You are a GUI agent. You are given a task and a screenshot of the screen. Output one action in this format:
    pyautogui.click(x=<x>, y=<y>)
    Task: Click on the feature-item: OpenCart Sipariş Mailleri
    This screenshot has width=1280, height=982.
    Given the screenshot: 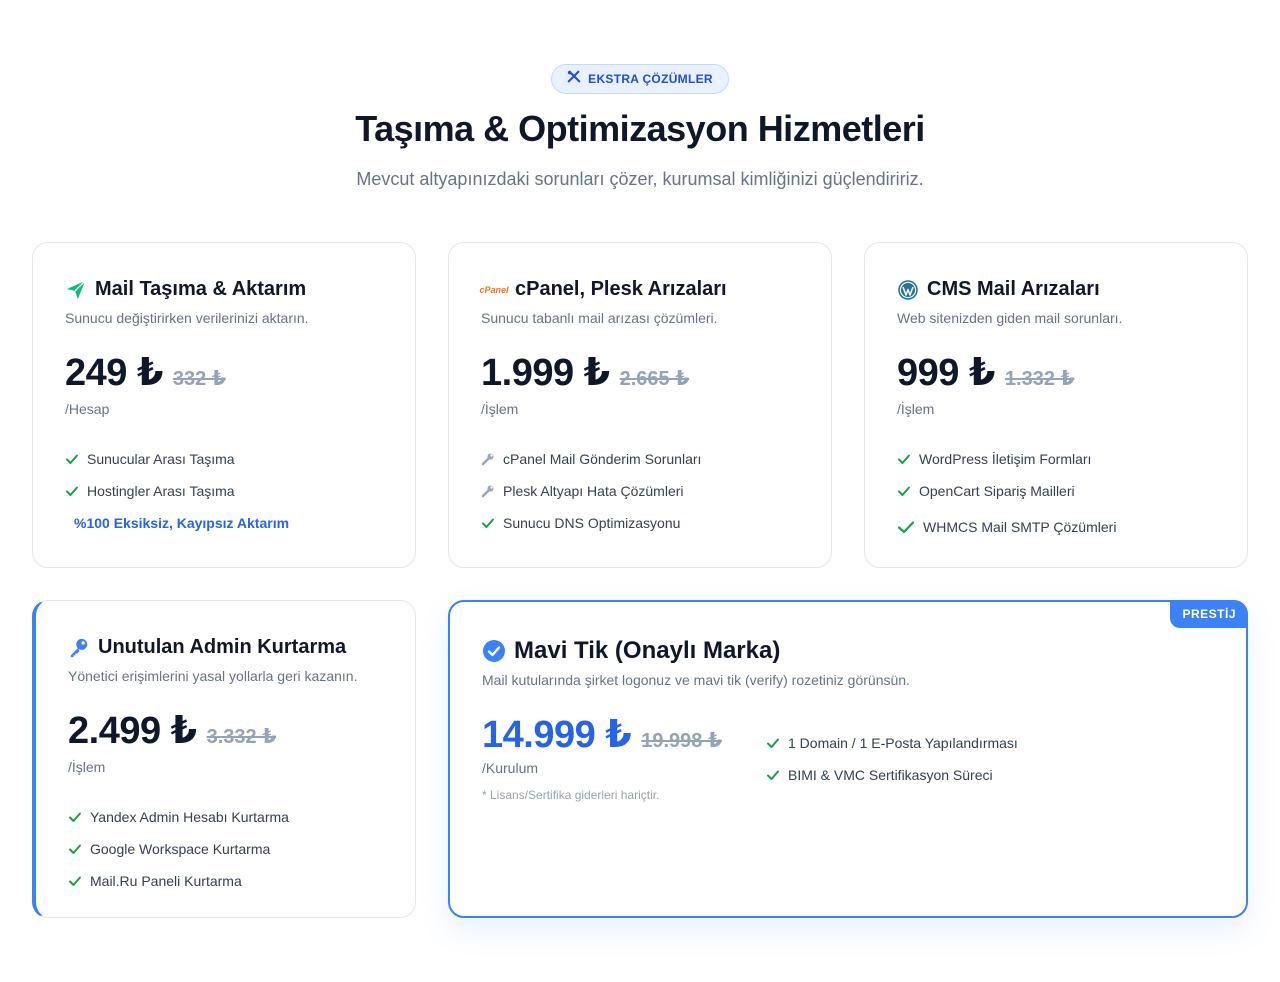 What is the action you would take?
    pyautogui.click(x=1006, y=491)
    